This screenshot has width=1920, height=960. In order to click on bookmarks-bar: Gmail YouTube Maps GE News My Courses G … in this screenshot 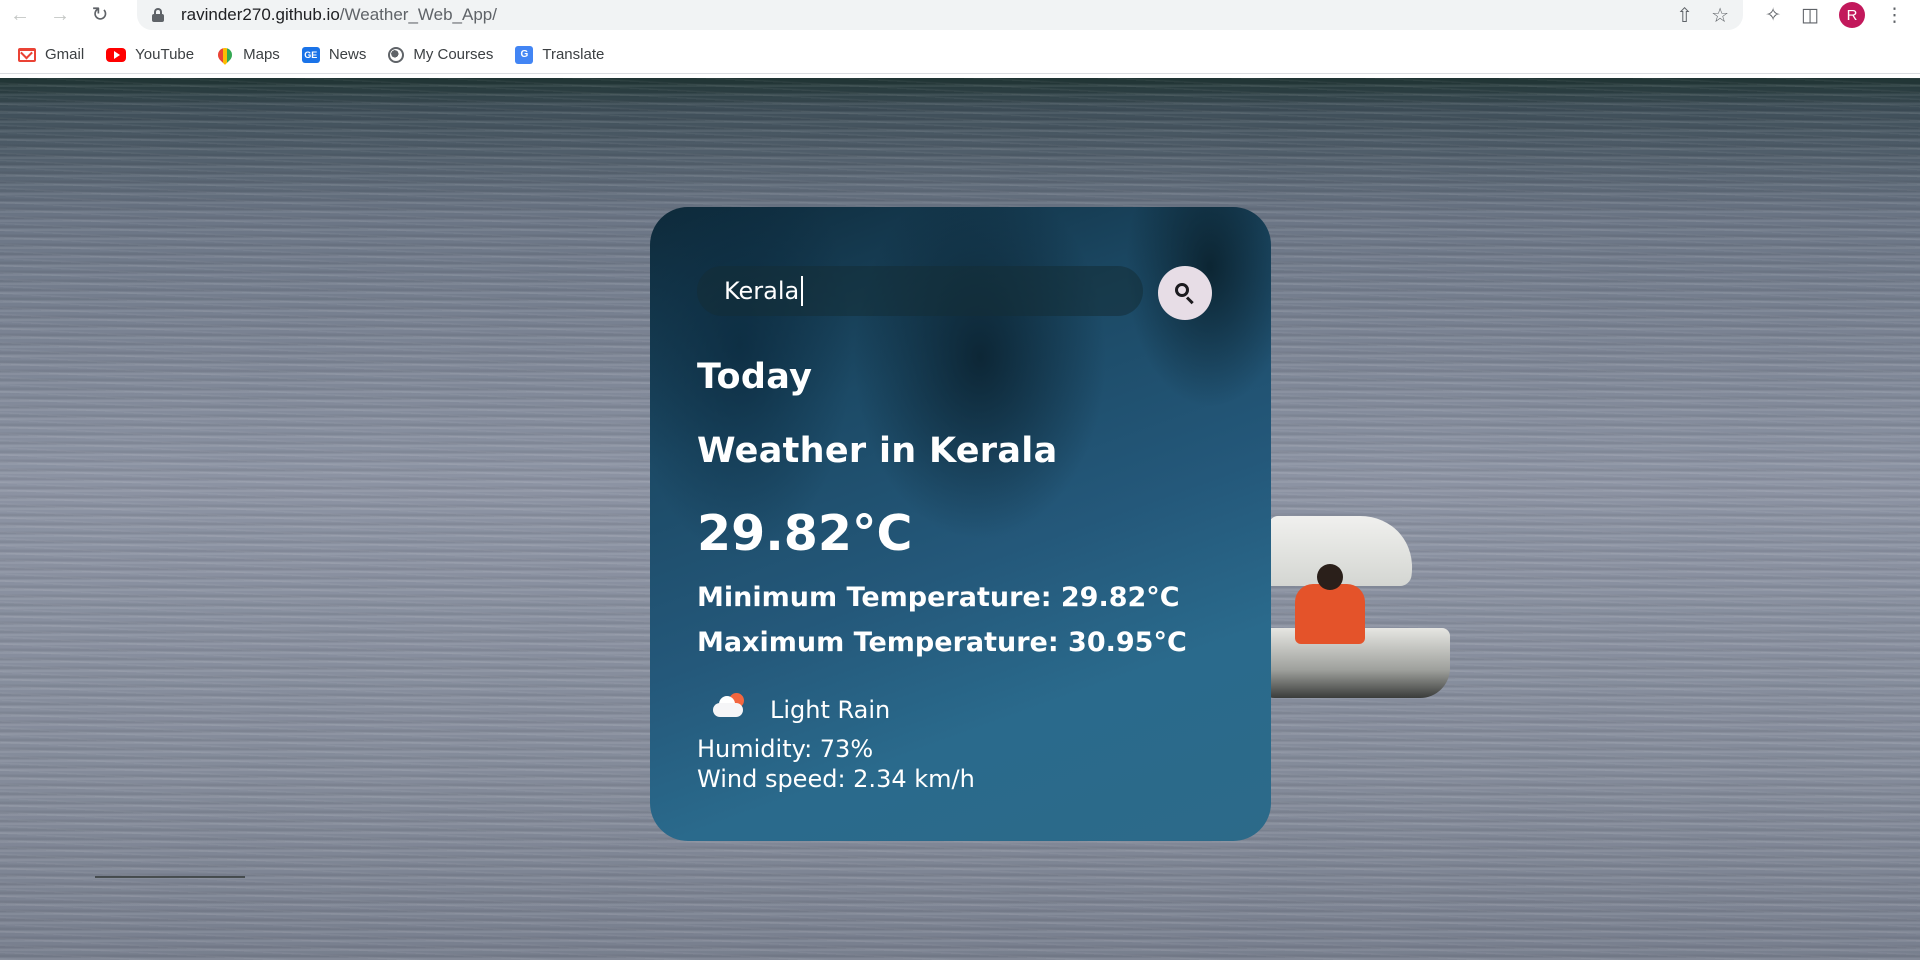, I will do `click(960, 55)`.